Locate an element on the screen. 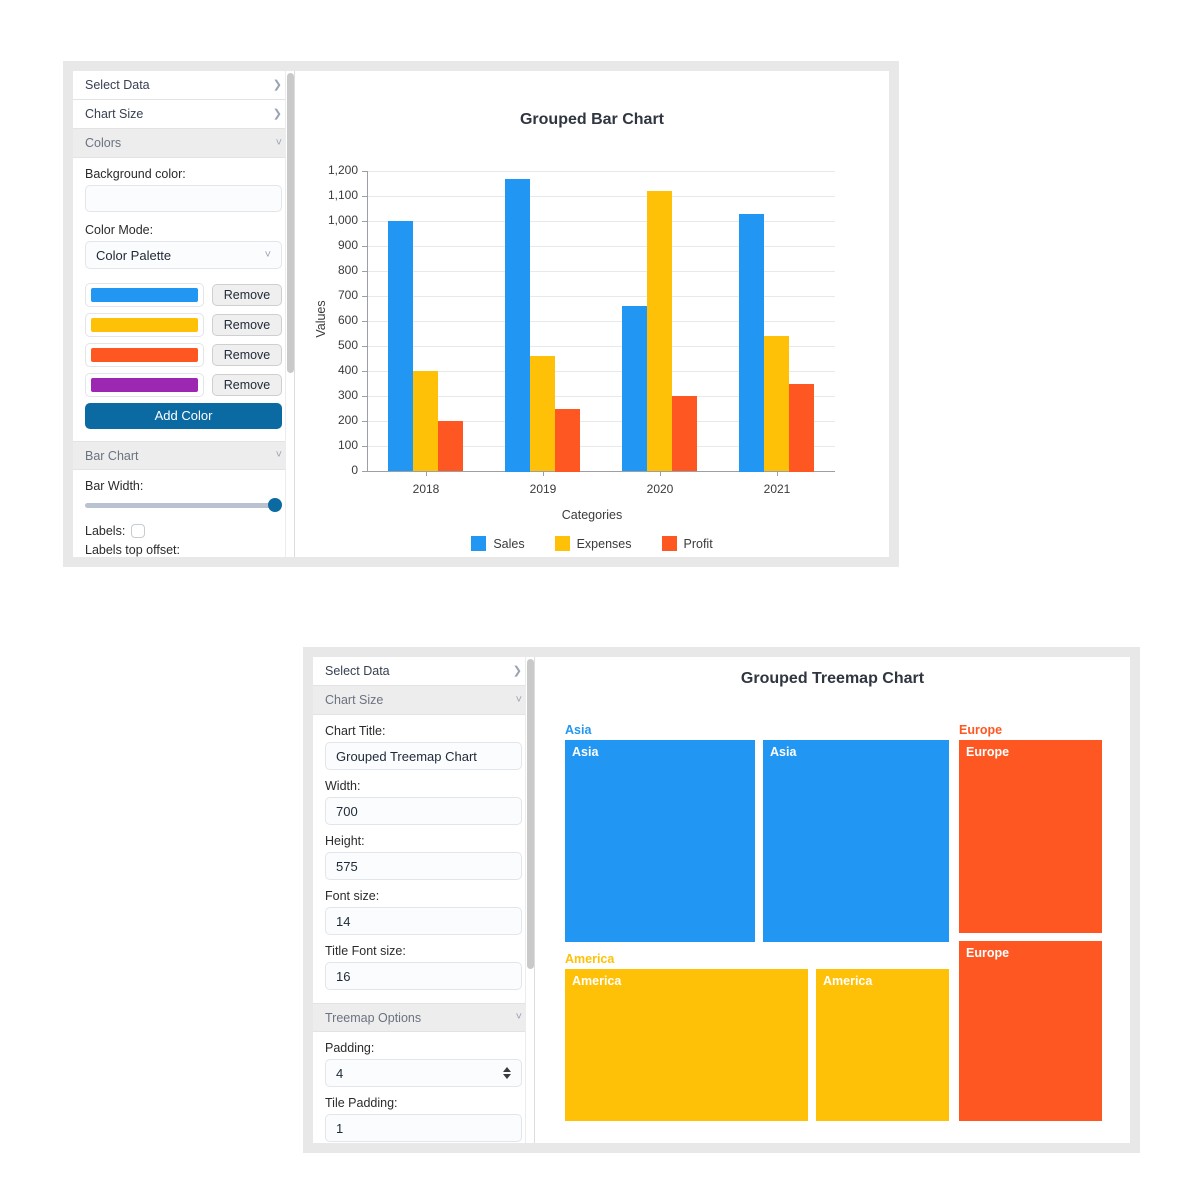 The image size is (1200, 1200). chart-title-value: Grouped Treemap Chart is located at coordinates (406, 756).